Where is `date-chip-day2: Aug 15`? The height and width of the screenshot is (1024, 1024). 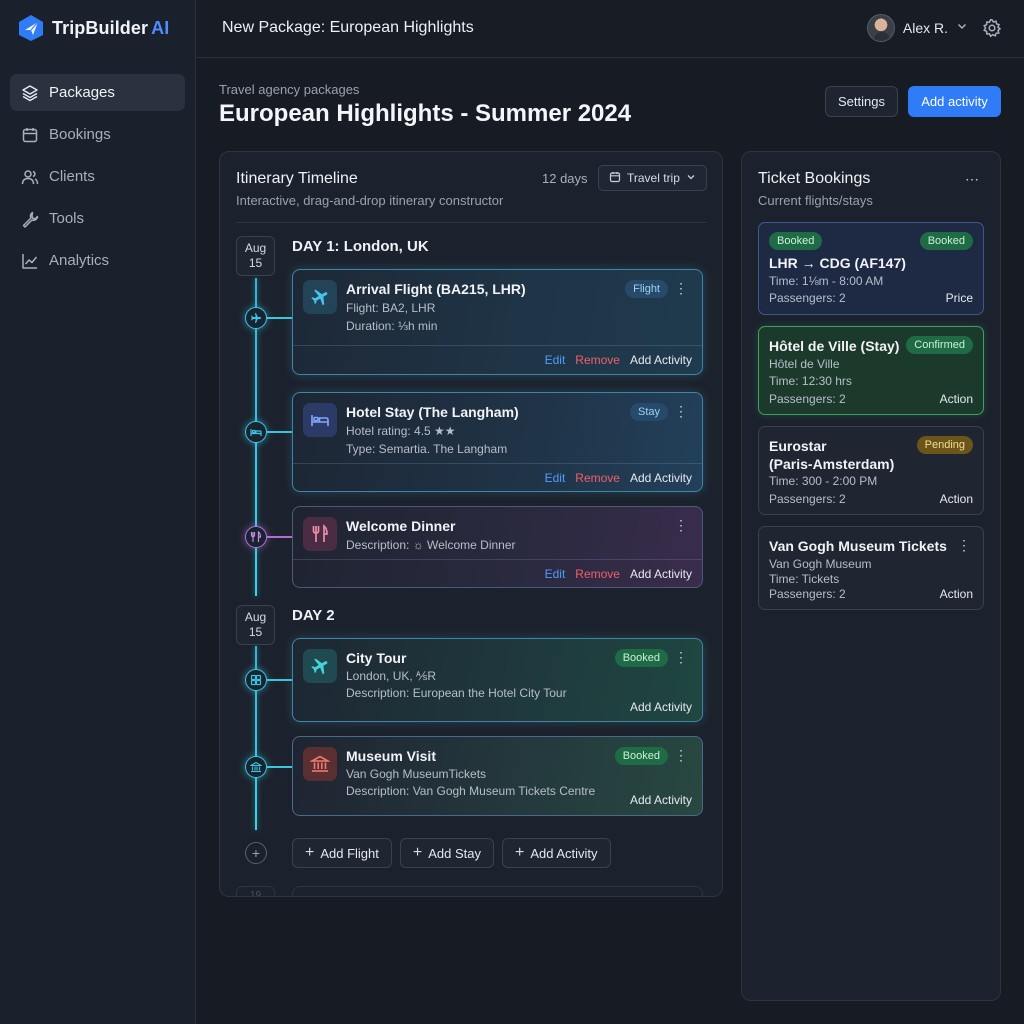
date-chip-day2: Aug 15 is located at coordinates (255, 625).